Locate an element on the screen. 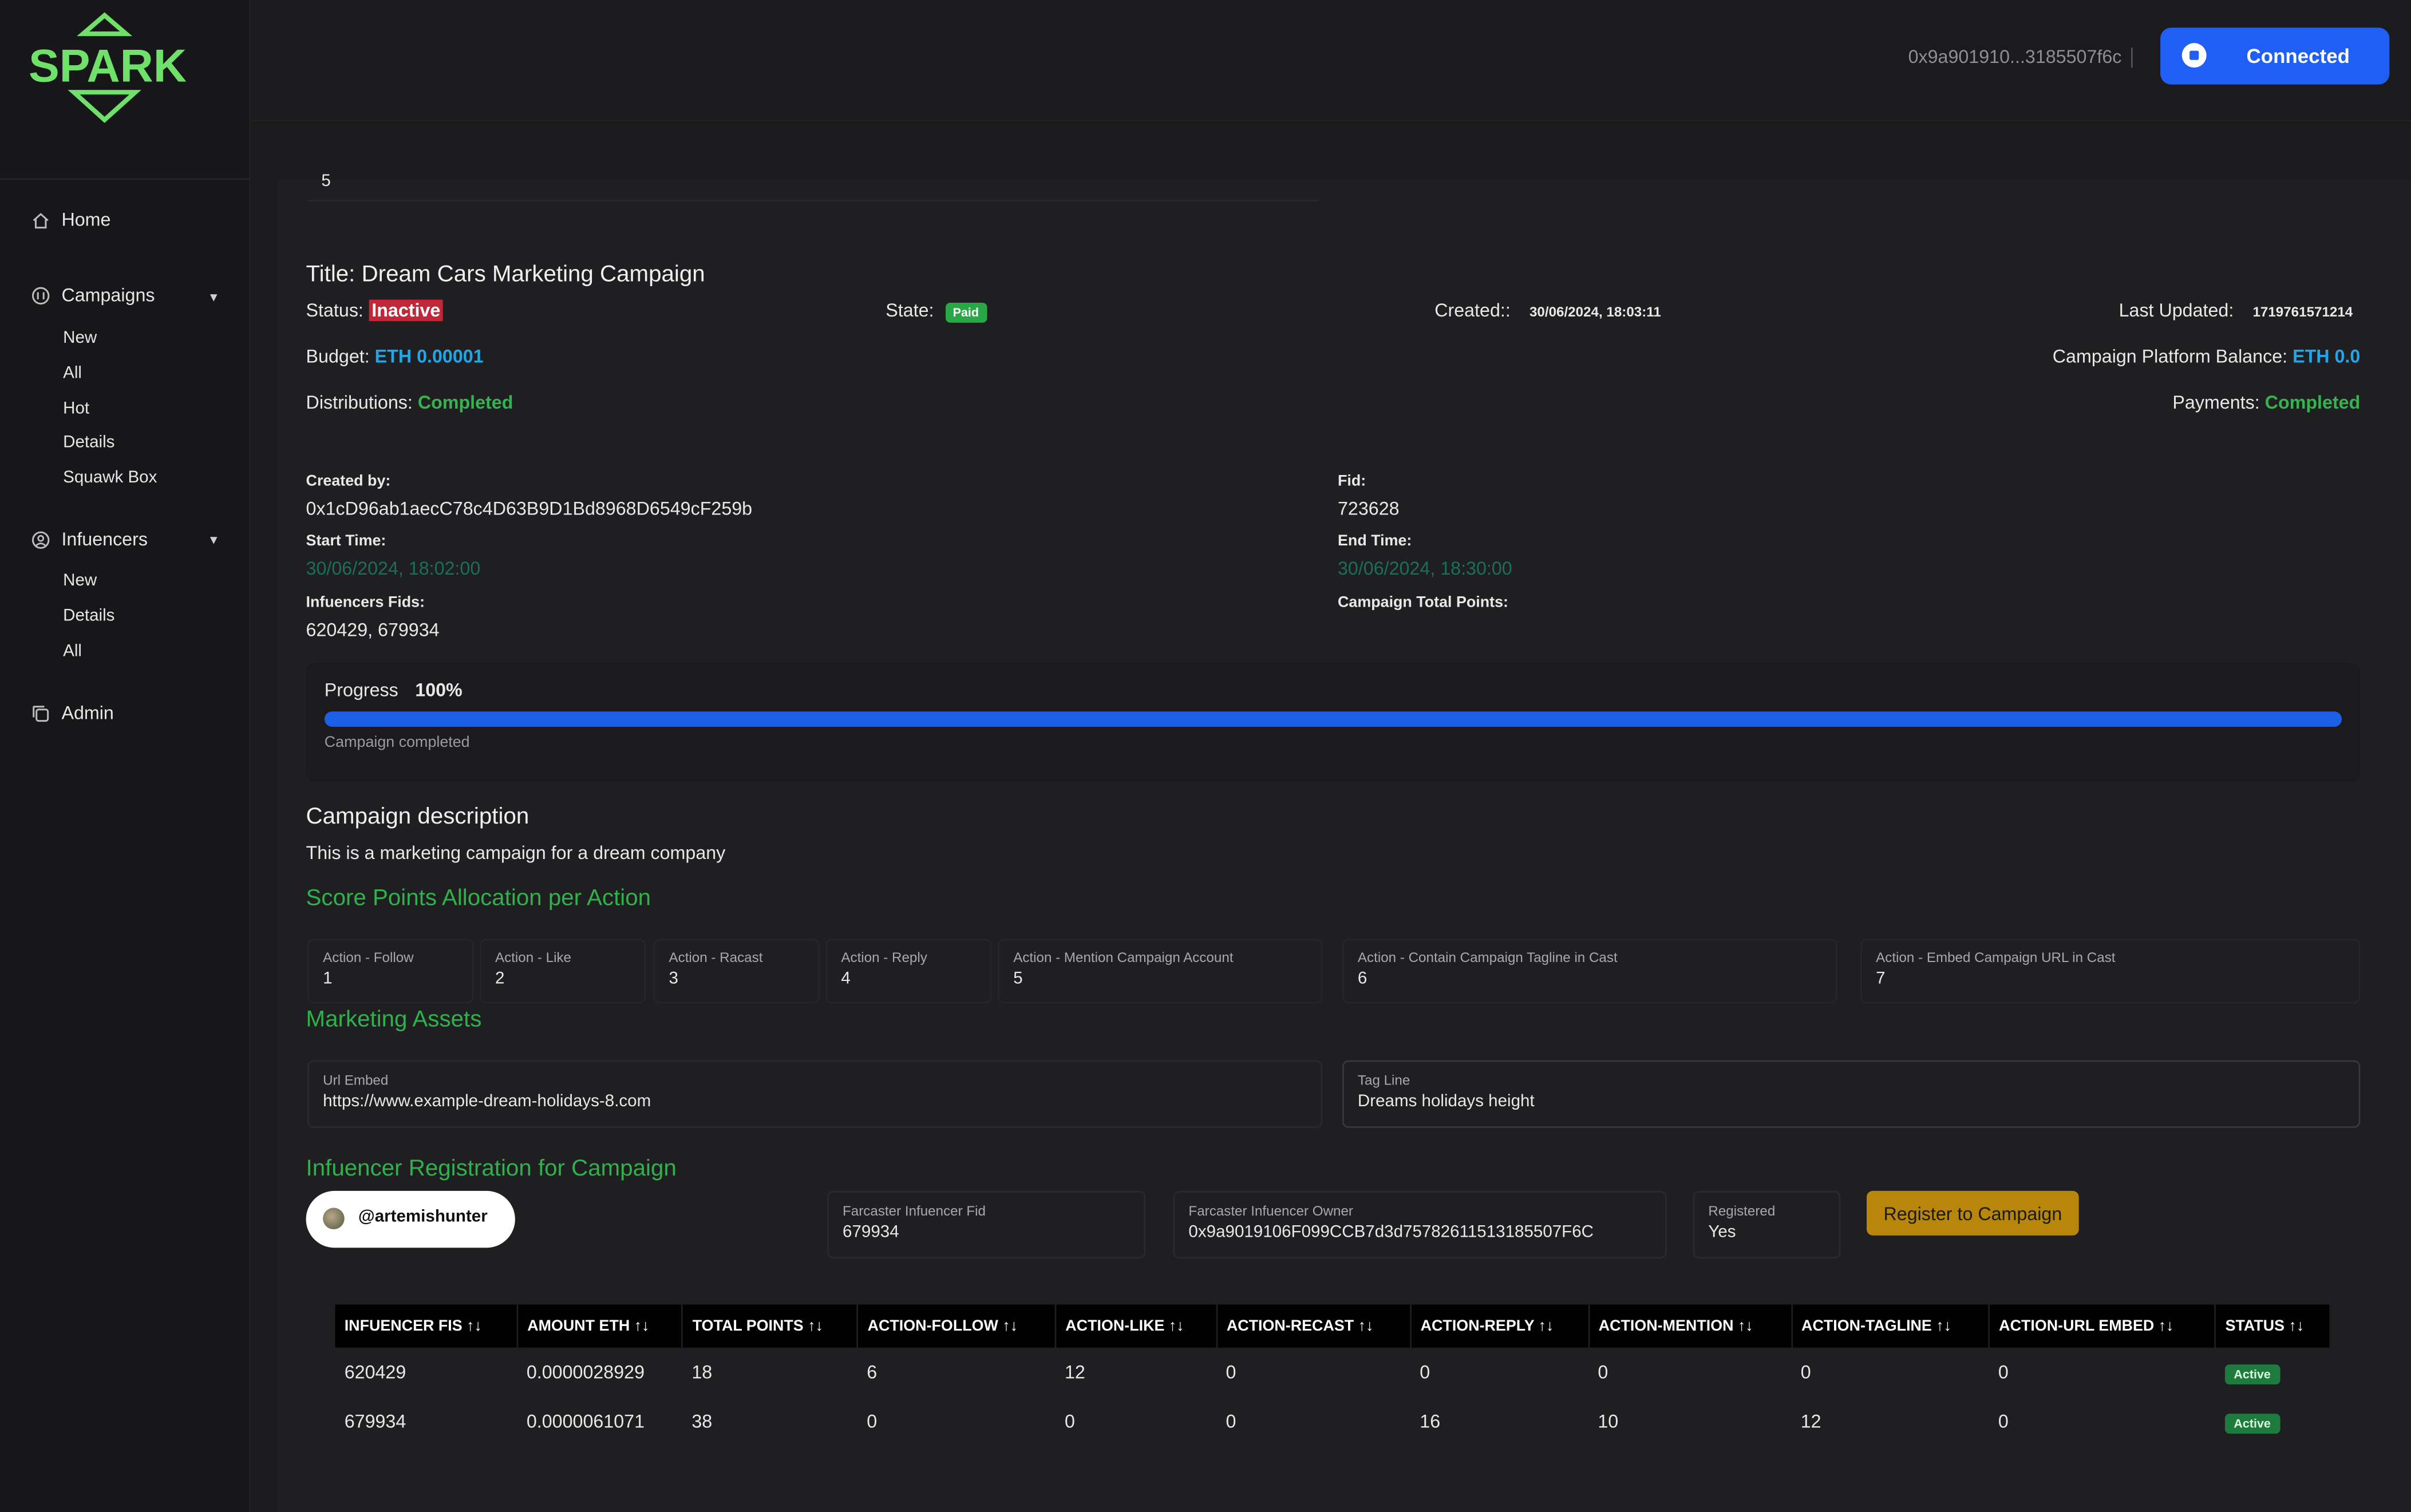  last-updated-row: Last Updated: 1719761571214 is located at coordinates (2236, 311).